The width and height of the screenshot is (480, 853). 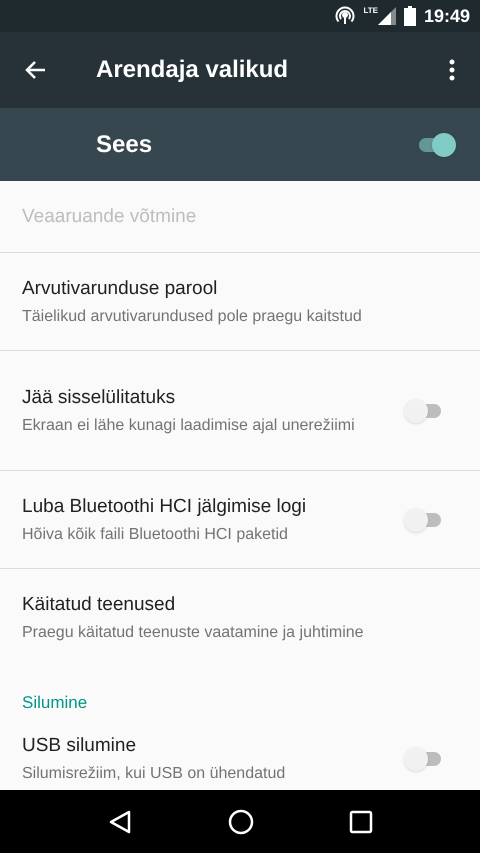 What do you see at coordinates (120, 821) in the screenshot?
I see `back-icon` at bounding box center [120, 821].